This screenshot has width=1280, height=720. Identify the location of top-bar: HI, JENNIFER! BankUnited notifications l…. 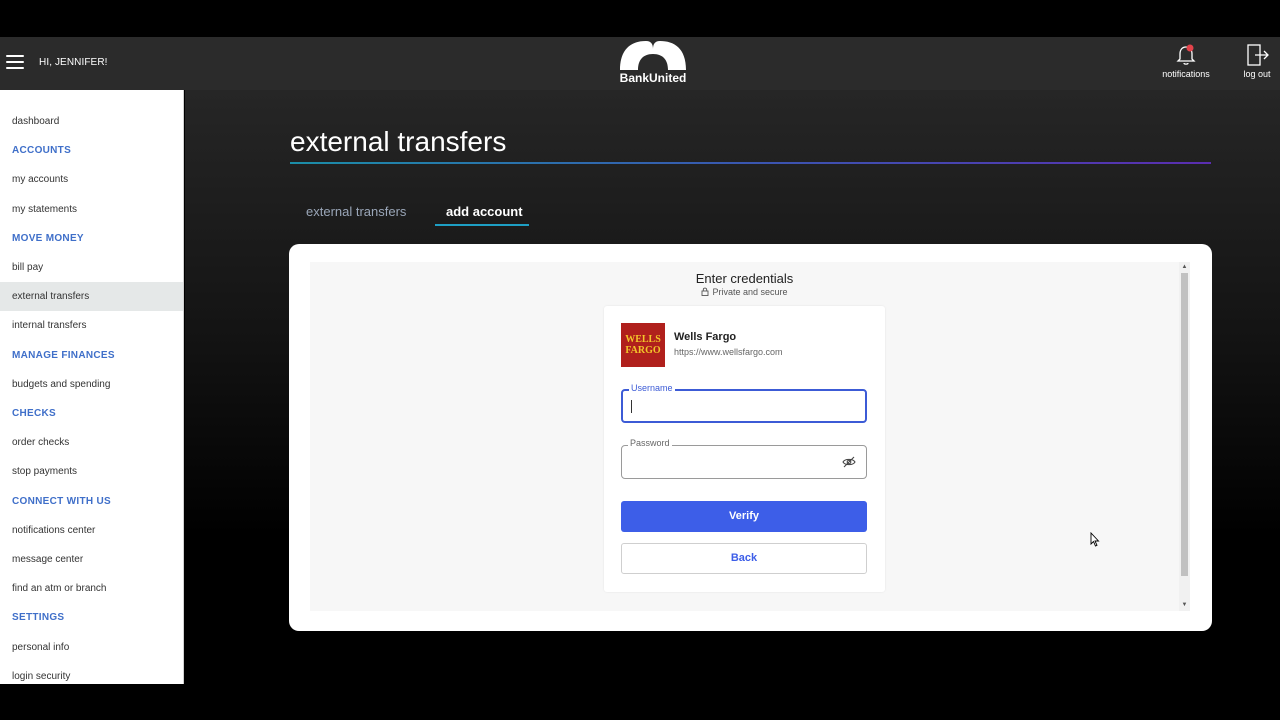
(640, 63).